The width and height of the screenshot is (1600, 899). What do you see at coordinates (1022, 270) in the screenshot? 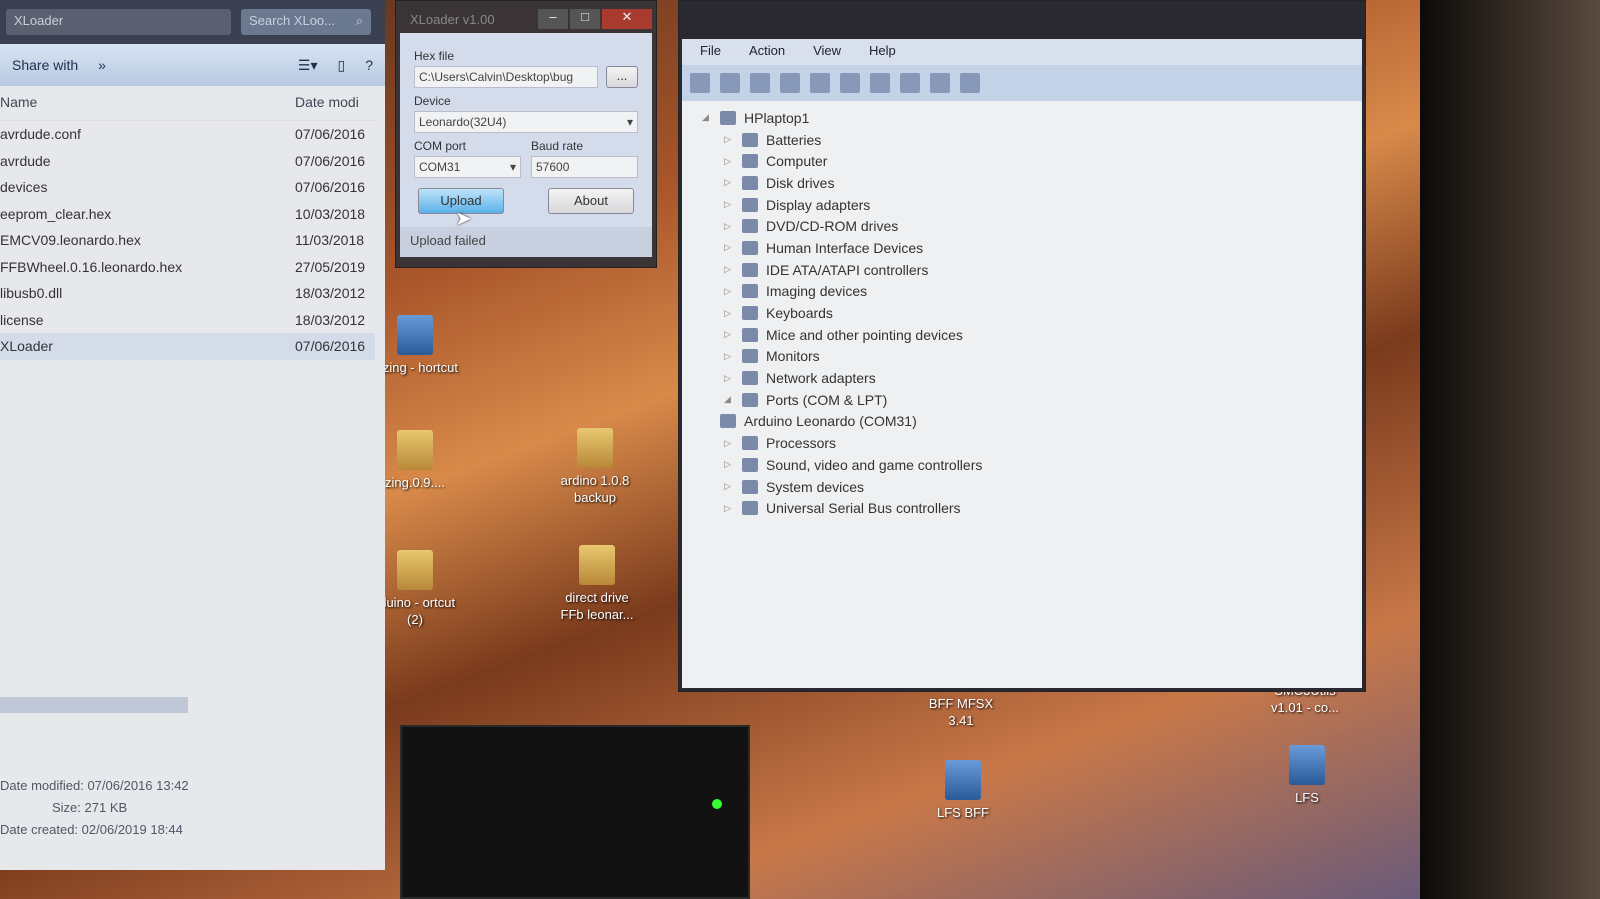
I see `device-category: ▷ IDE ATA/ATAPI controllers` at bounding box center [1022, 270].